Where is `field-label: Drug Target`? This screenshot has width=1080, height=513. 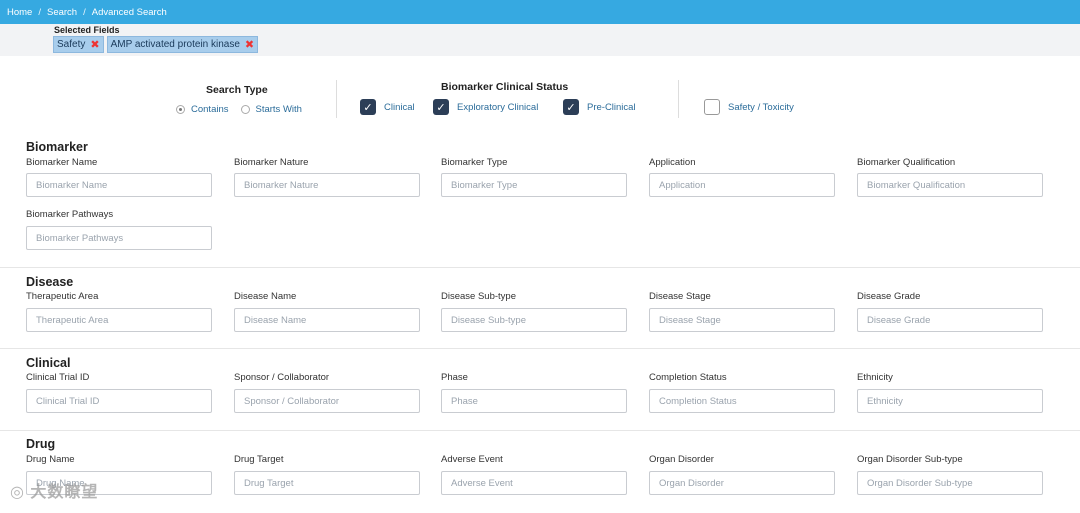
field-label: Drug Target is located at coordinates (259, 459).